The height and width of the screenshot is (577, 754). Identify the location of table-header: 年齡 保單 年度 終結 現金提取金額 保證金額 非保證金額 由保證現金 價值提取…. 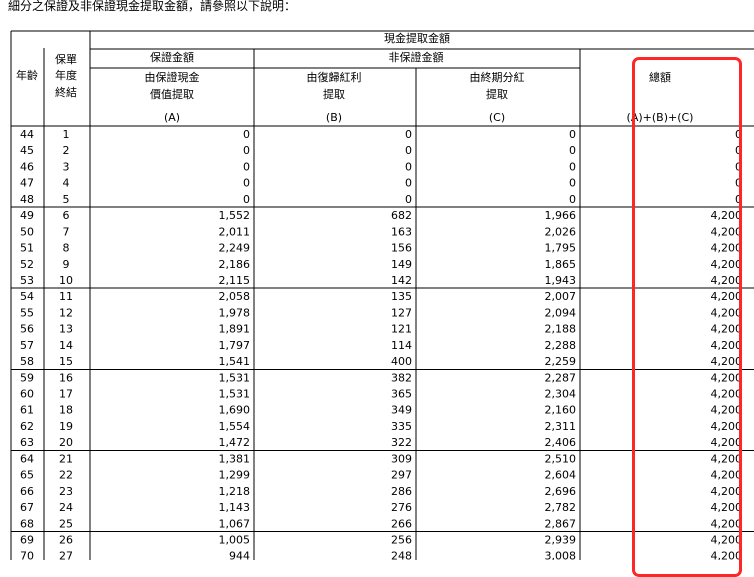
(354, 77).